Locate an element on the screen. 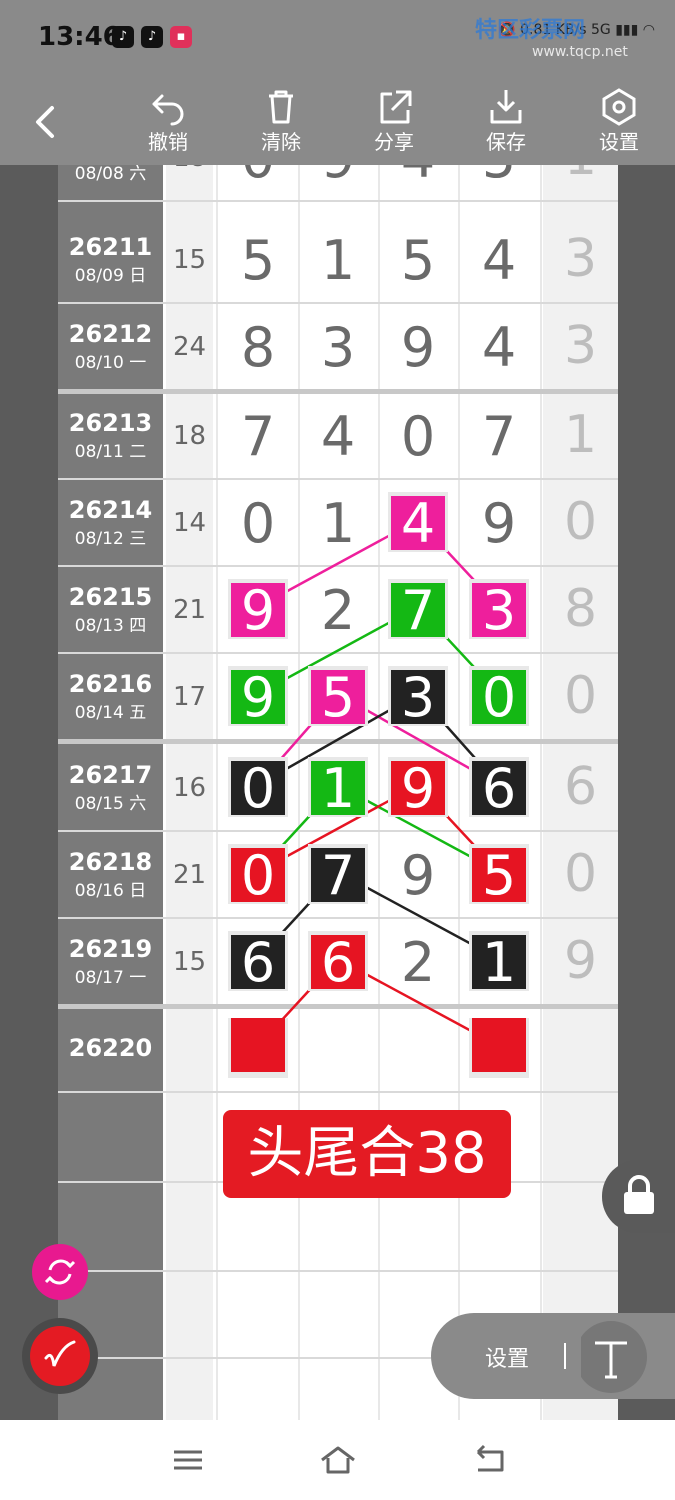 The image size is (675, 1500). table-row: 26216 08/14 五 17 9 5 3 0 0 is located at coordinates (338, 696).